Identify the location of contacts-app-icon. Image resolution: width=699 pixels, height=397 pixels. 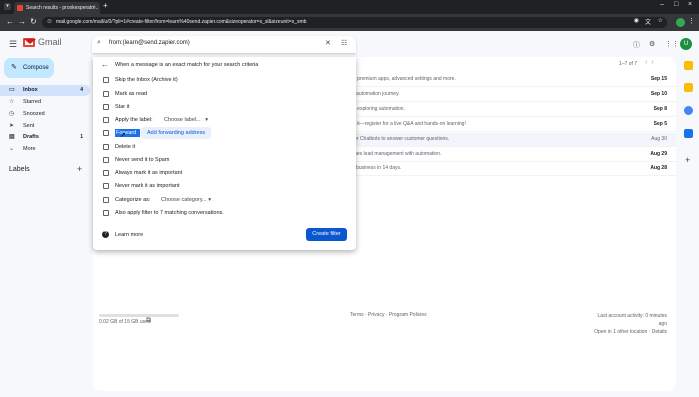
(688, 133).